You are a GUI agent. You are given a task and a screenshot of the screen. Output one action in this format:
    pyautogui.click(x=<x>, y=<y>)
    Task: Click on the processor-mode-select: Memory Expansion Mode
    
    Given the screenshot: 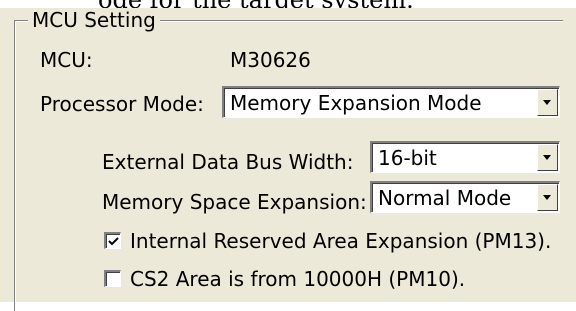 What is the action you would take?
    pyautogui.click(x=391, y=102)
    